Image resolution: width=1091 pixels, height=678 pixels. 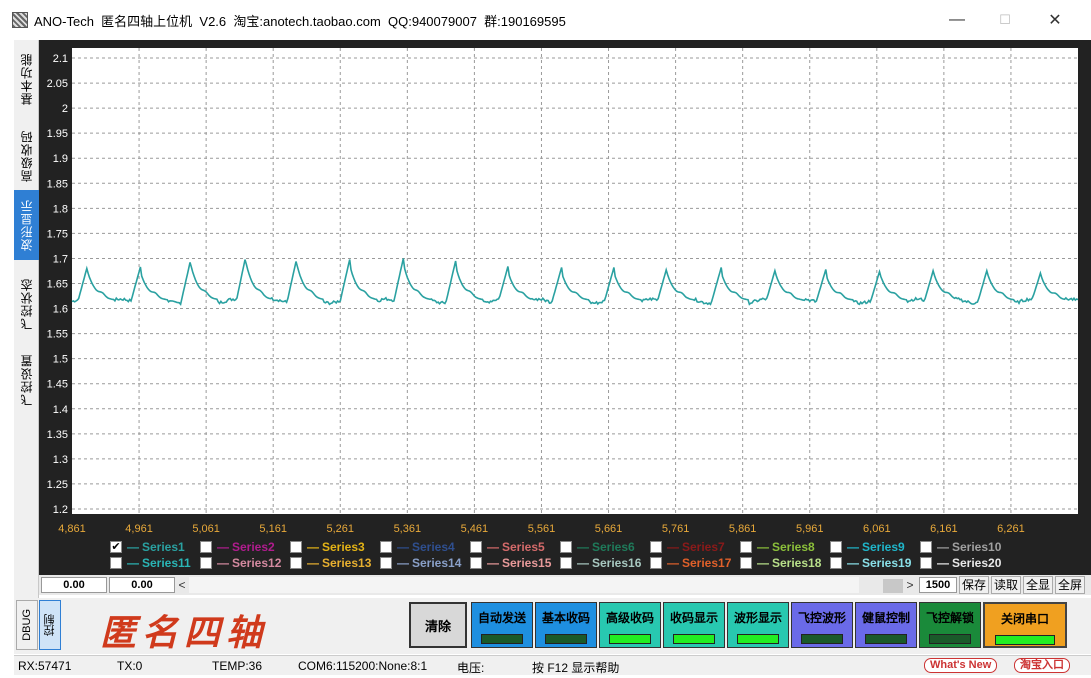 What do you see at coordinates (60, 510) in the screenshot?
I see `y-tick-label: 1.2` at bounding box center [60, 510].